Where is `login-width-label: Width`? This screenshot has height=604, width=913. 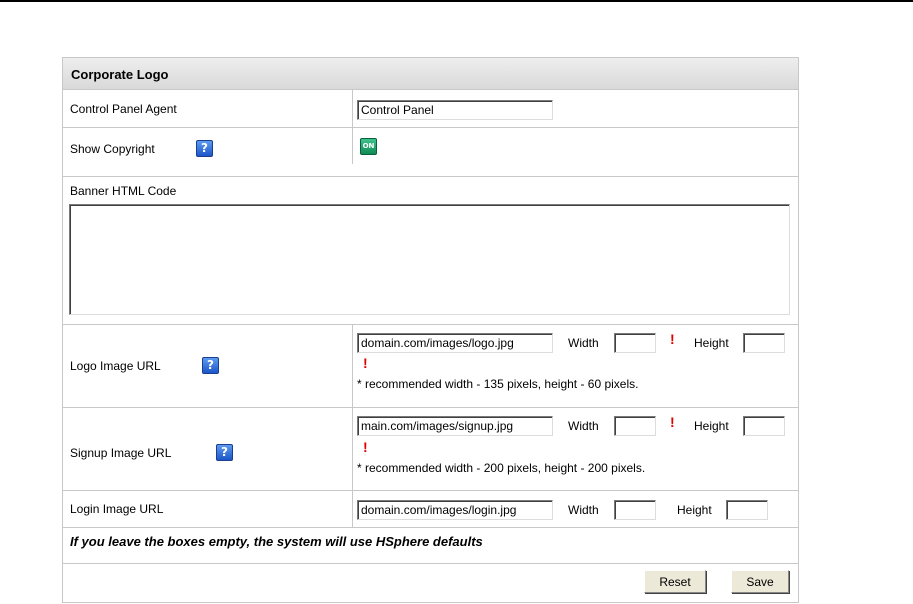 login-width-label: Width is located at coordinates (583, 510).